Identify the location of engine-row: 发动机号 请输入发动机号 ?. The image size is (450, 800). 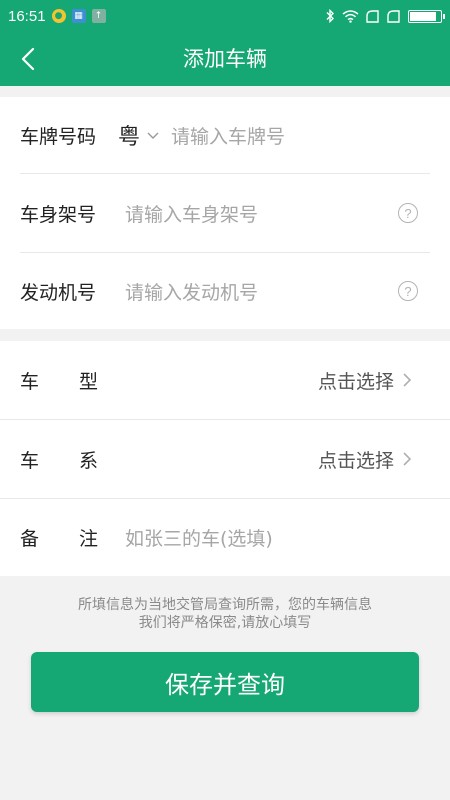
(225, 291).